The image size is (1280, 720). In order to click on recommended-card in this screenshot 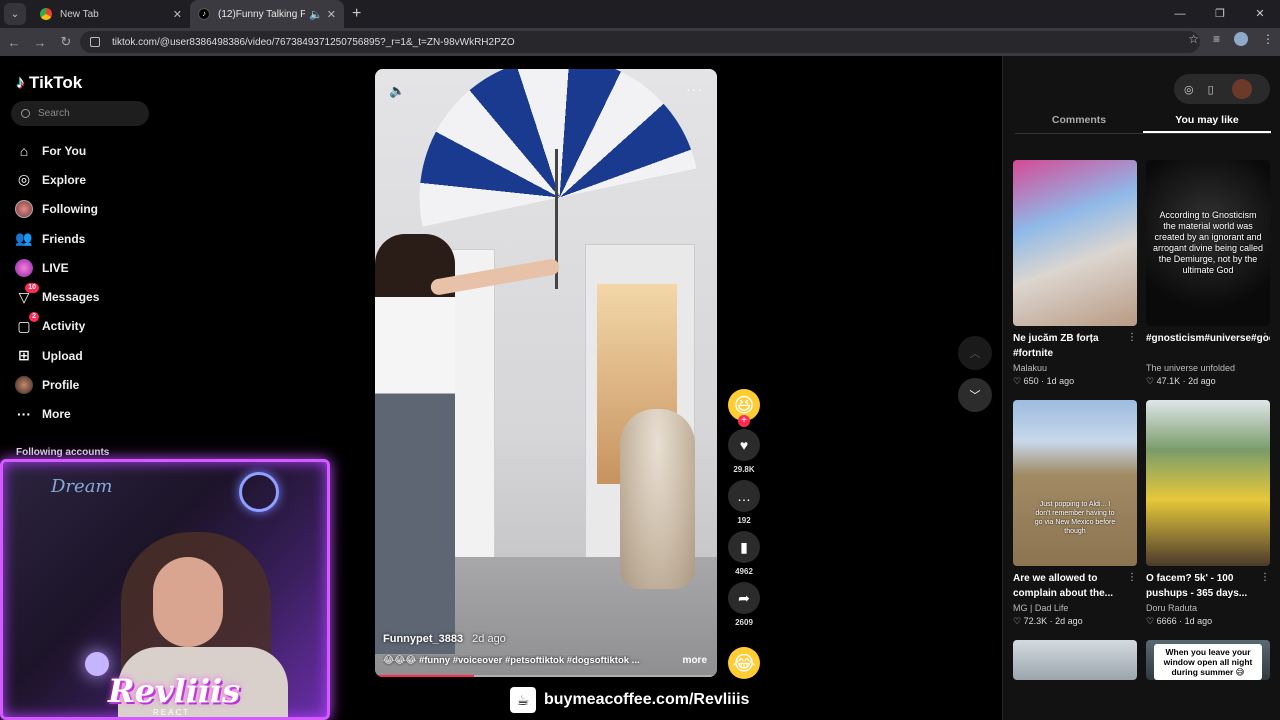, I will do `click(1075, 660)`.